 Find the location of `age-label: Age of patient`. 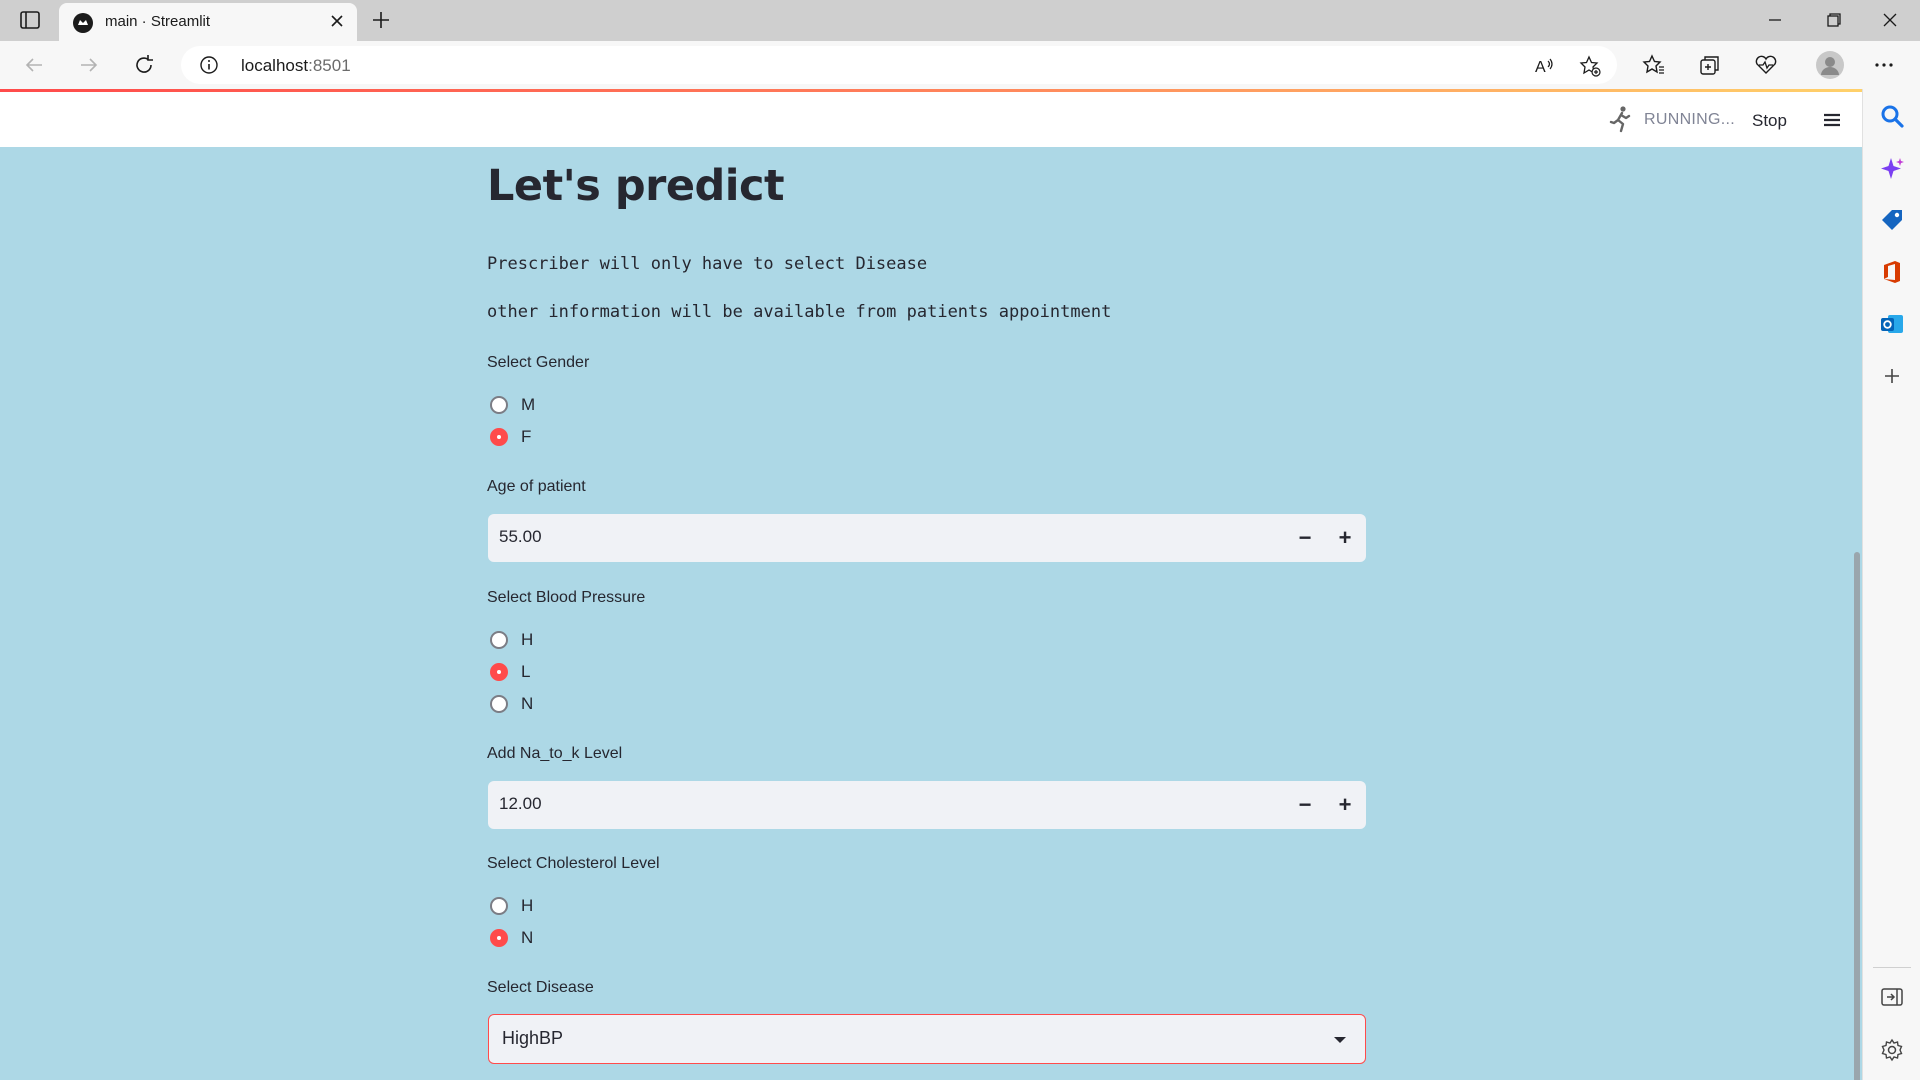

age-label: Age of patient is located at coordinates (536, 486).